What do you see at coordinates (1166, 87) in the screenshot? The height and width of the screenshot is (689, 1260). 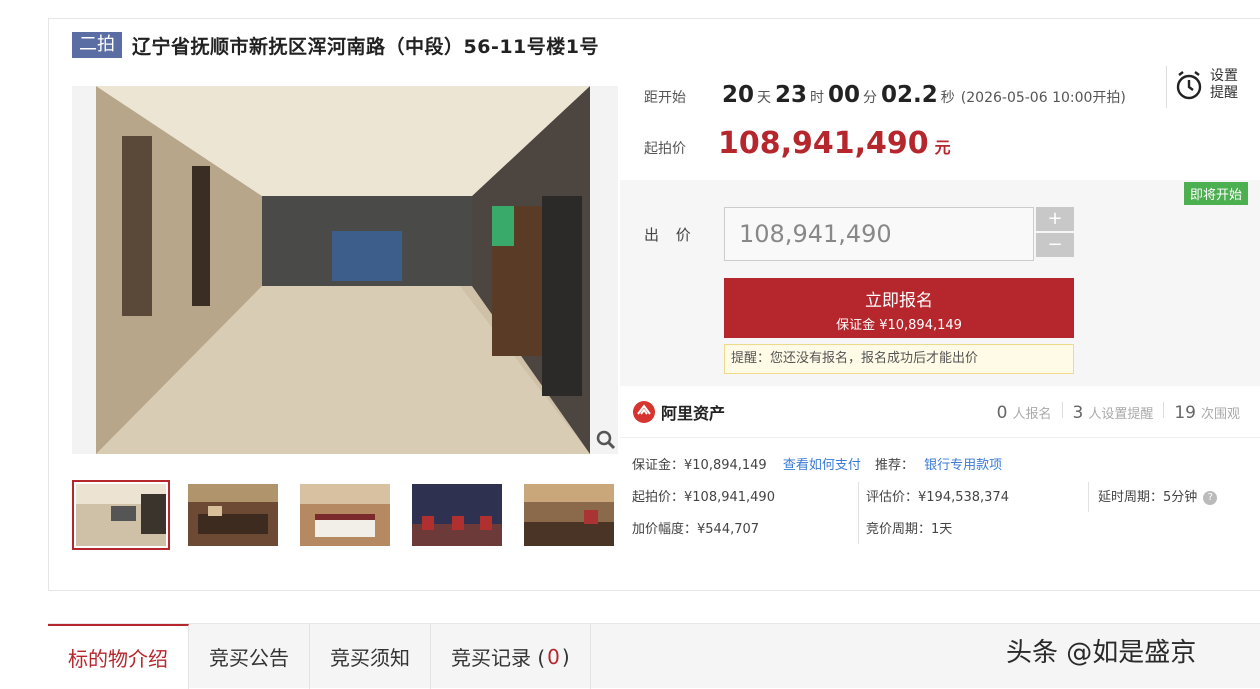 I see `alarm-divider` at bounding box center [1166, 87].